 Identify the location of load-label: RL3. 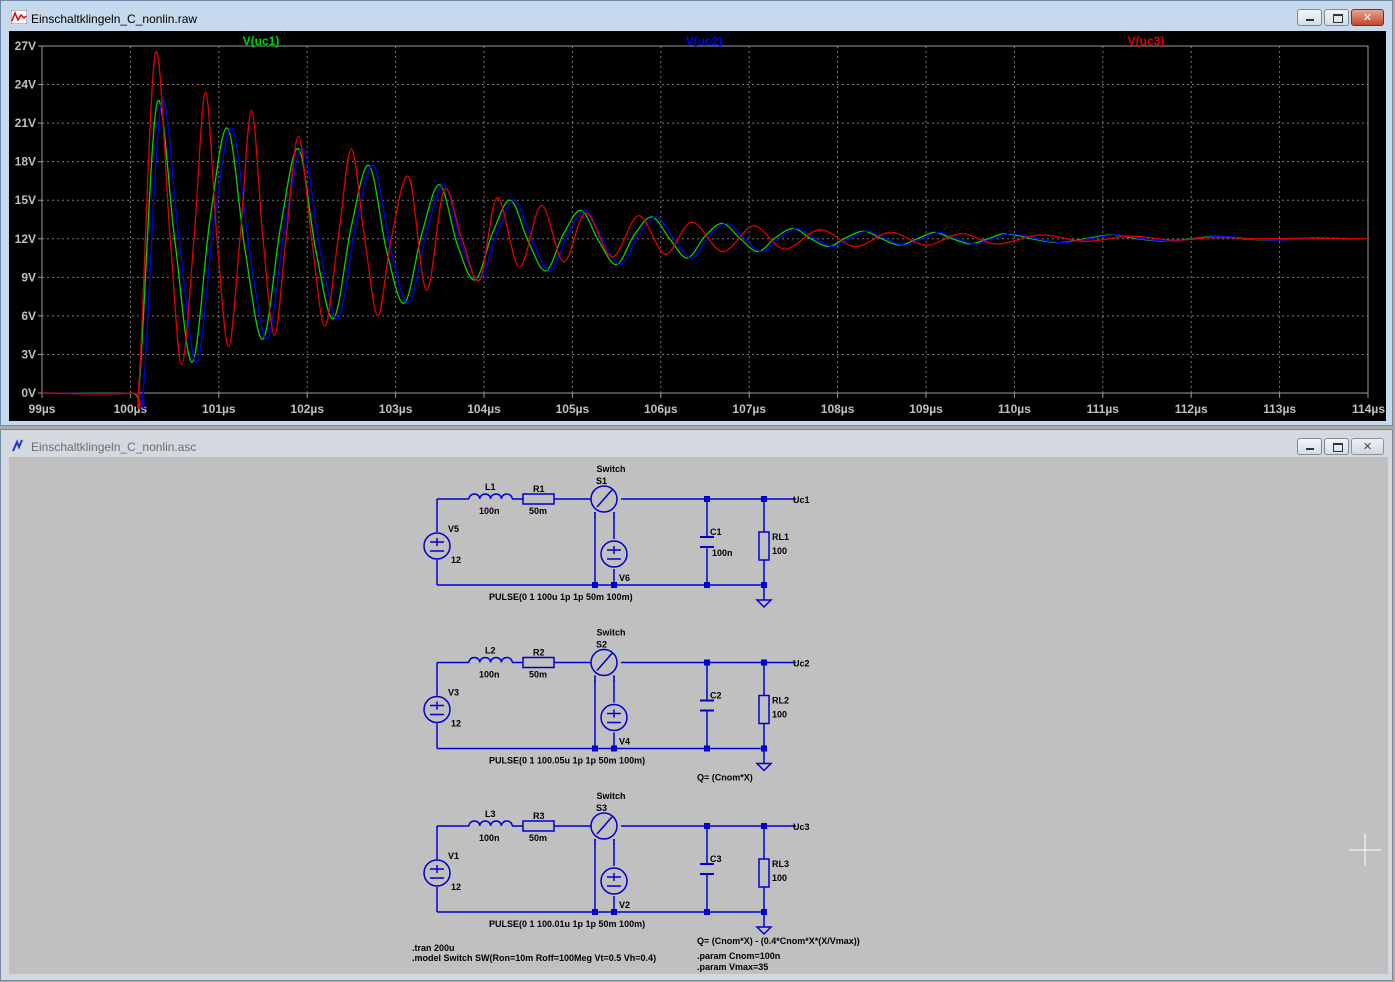
(780, 864).